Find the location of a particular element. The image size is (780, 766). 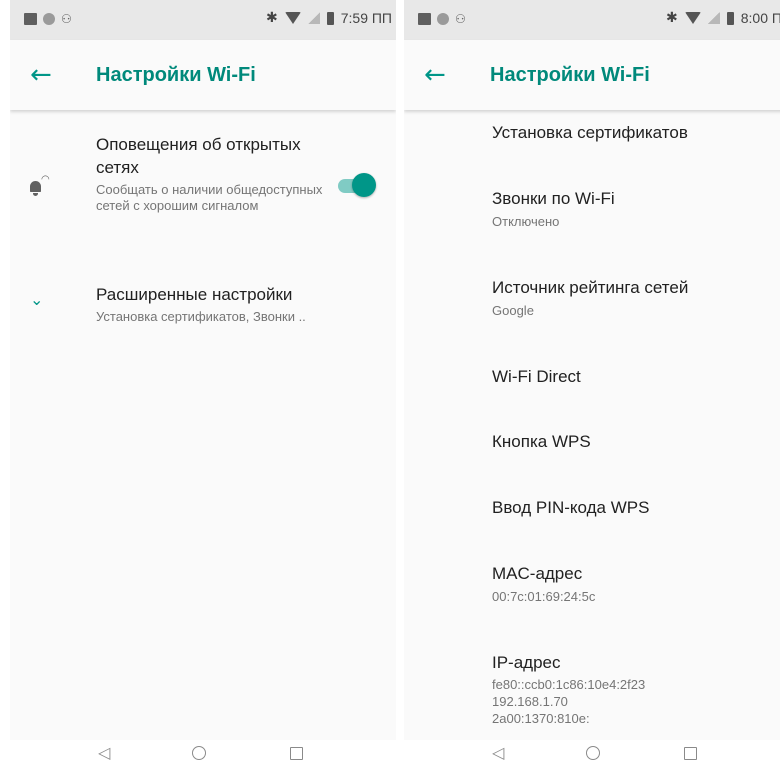

bell-wifi-icon: ◠ is located at coordinates (39, 186).